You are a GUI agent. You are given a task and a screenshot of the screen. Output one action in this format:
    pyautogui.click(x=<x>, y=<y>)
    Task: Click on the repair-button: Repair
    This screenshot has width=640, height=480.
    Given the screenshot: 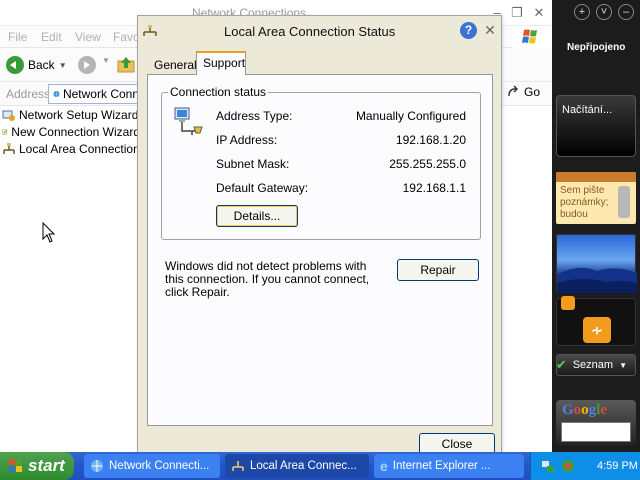 What is the action you would take?
    pyautogui.click(x=438, y=270)
    